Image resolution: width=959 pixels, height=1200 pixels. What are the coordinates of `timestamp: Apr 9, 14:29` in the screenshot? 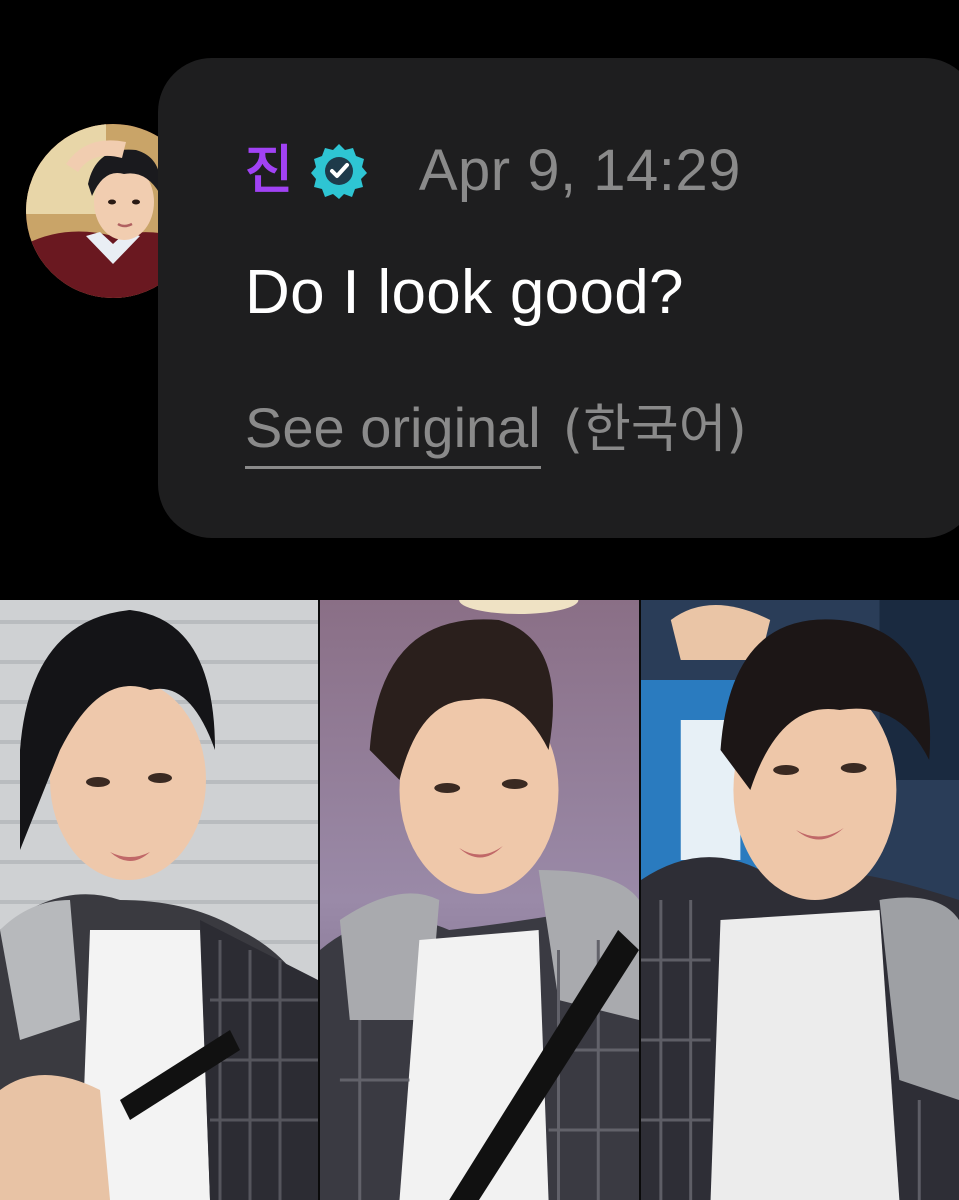 It's located at (579, 170).